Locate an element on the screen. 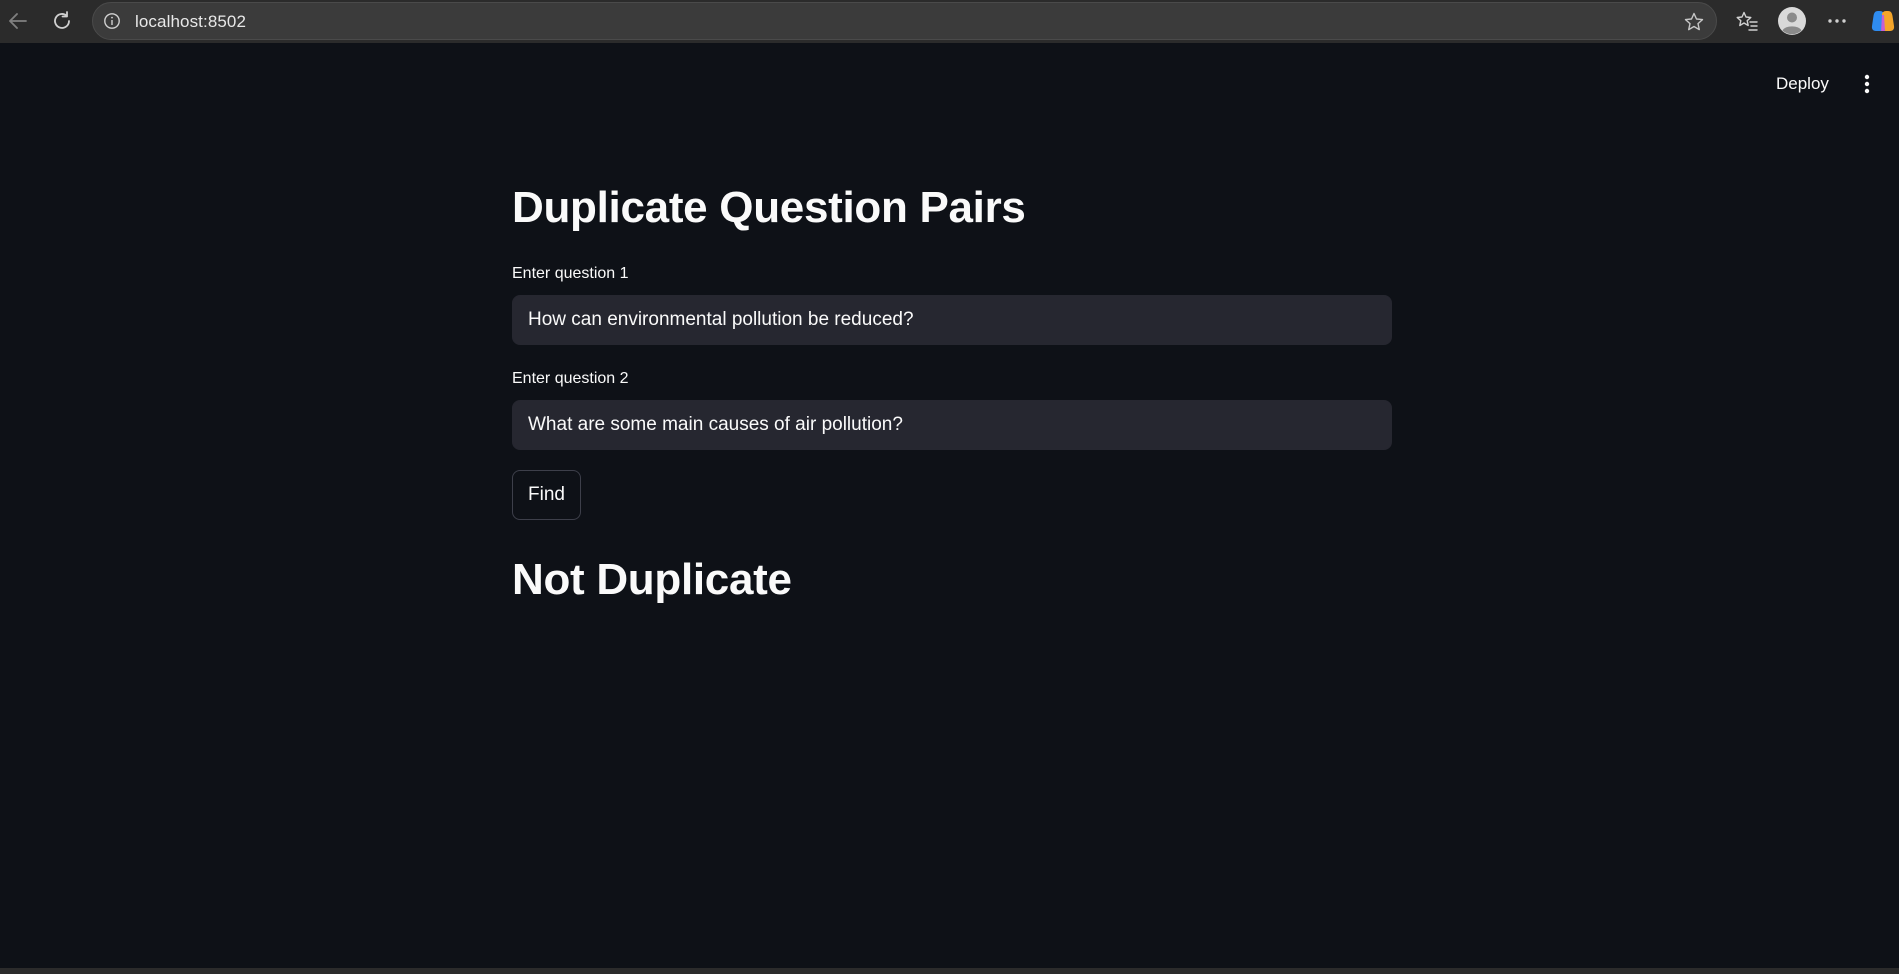 The width and height of the screenshot is (1899, 974). browser-toolbar: localhost:8502 is located at coordinates (949, 21).